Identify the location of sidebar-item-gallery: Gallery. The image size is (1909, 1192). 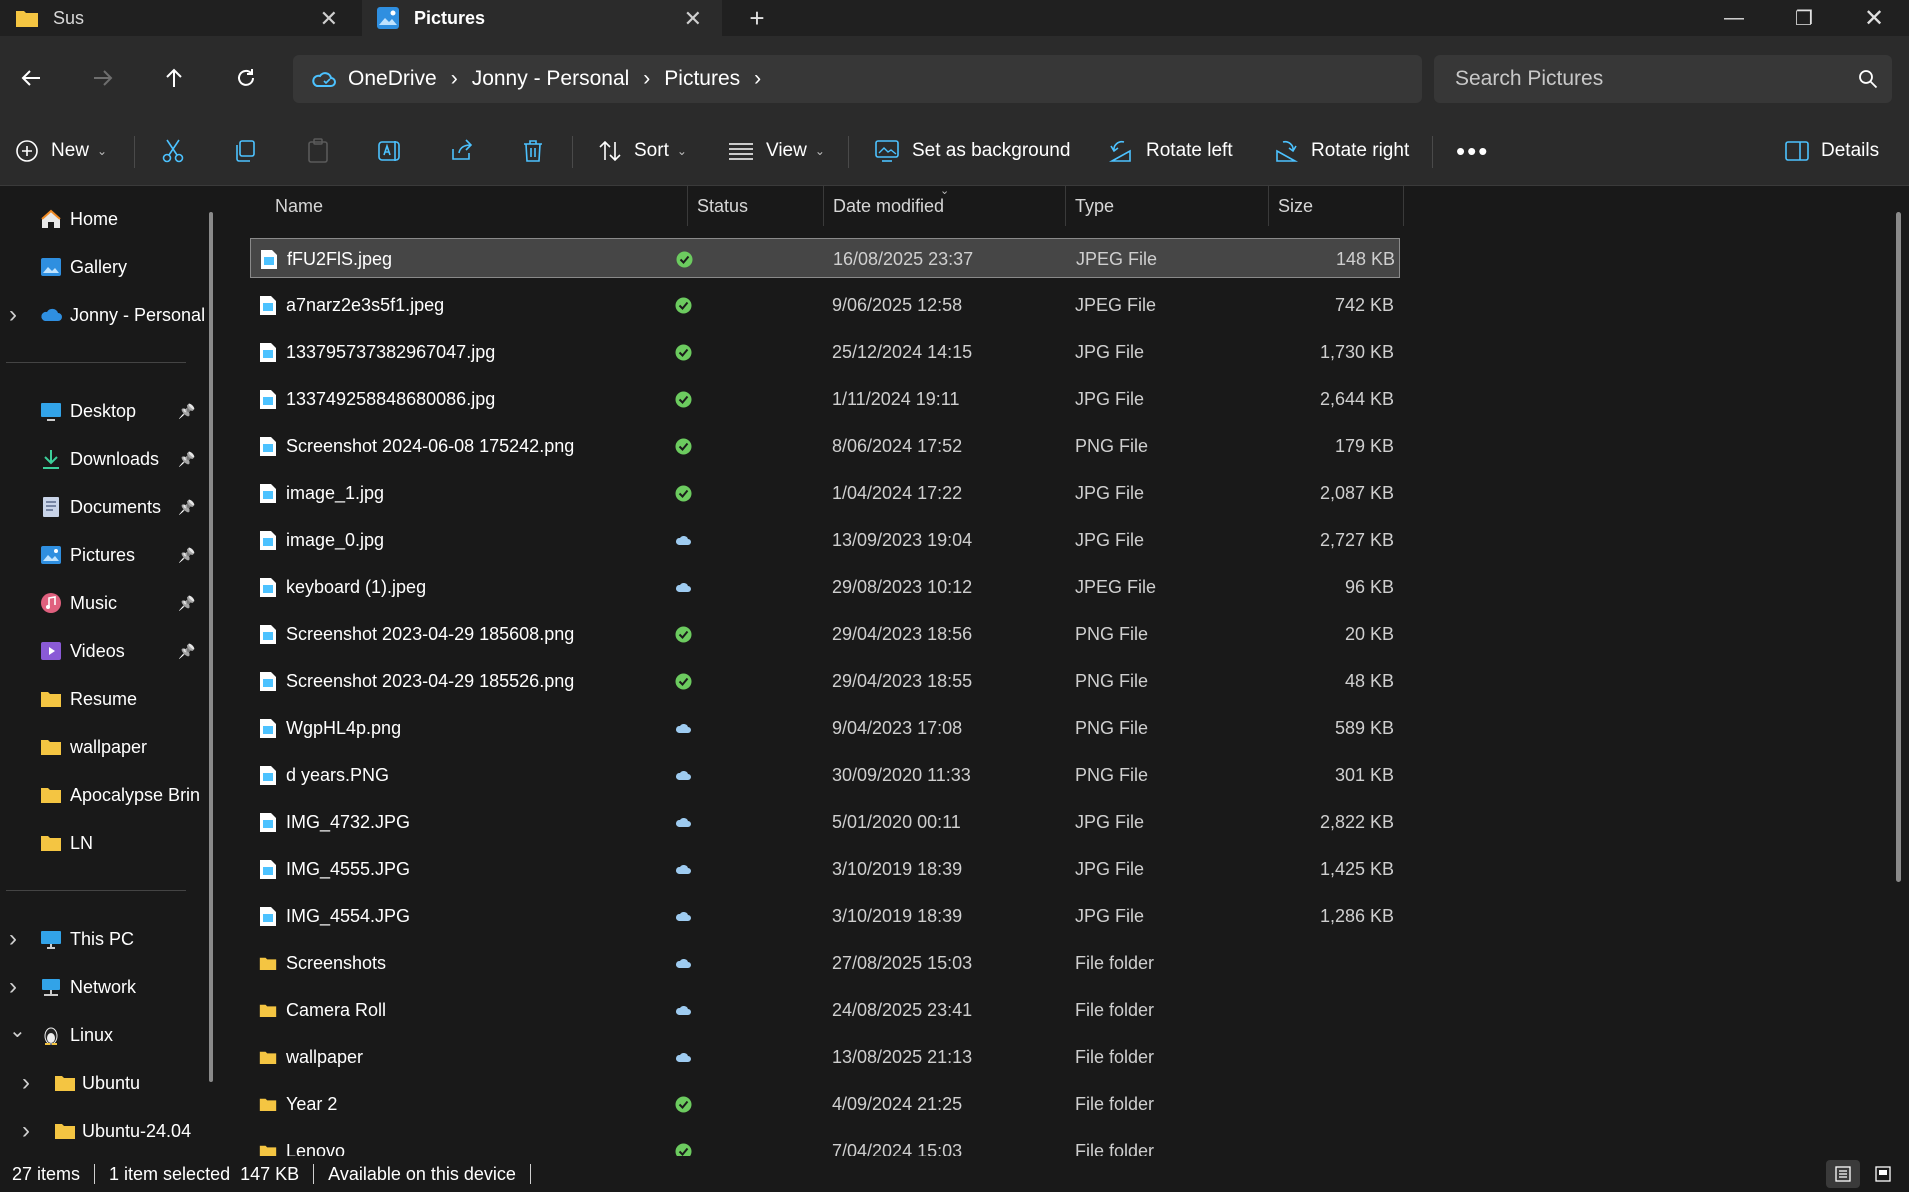
(100, 267).